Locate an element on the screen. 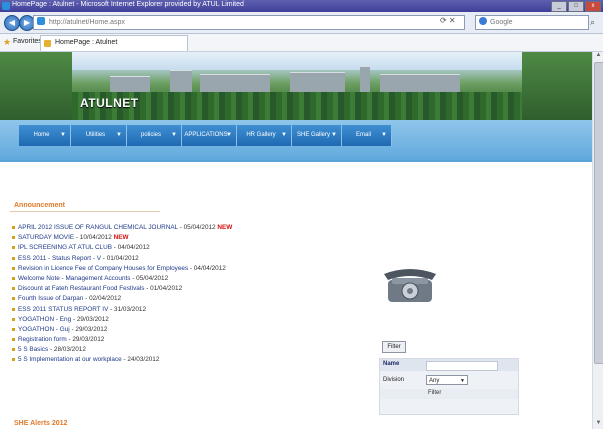 Image resolution: width=603 pixels, height=429 pixels. announcement-link: SATURDAY MOVIE is located at coordinates (46, 237).